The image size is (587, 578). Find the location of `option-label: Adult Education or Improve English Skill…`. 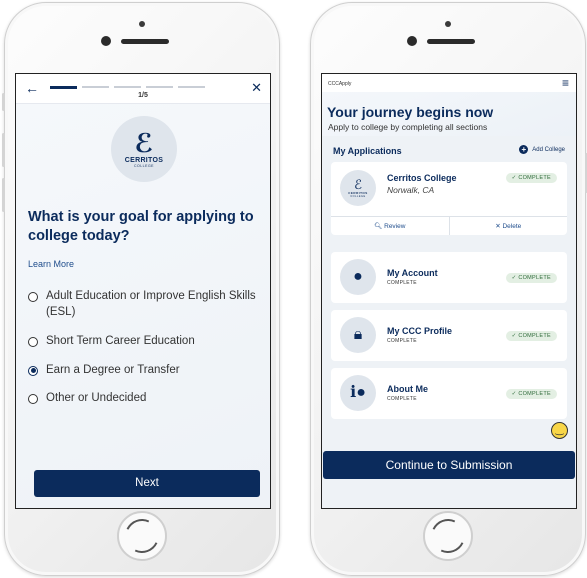

option-label: Adult Education or Improve English Skill… is located at coordinates (151, 304).